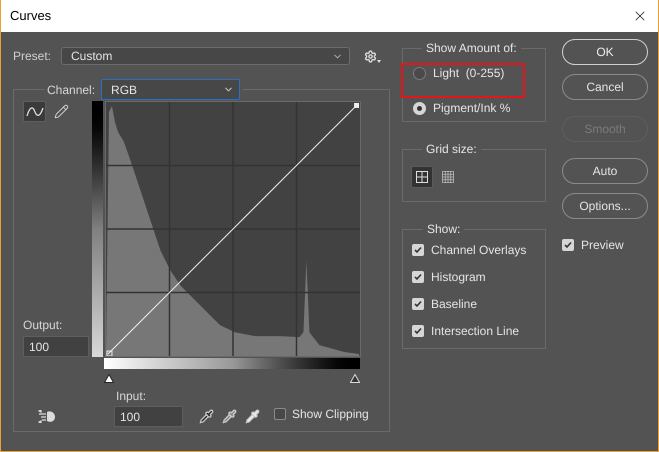 This screenshot has width=659, height=452. I want to click on curve-icon, so click(35, 112).